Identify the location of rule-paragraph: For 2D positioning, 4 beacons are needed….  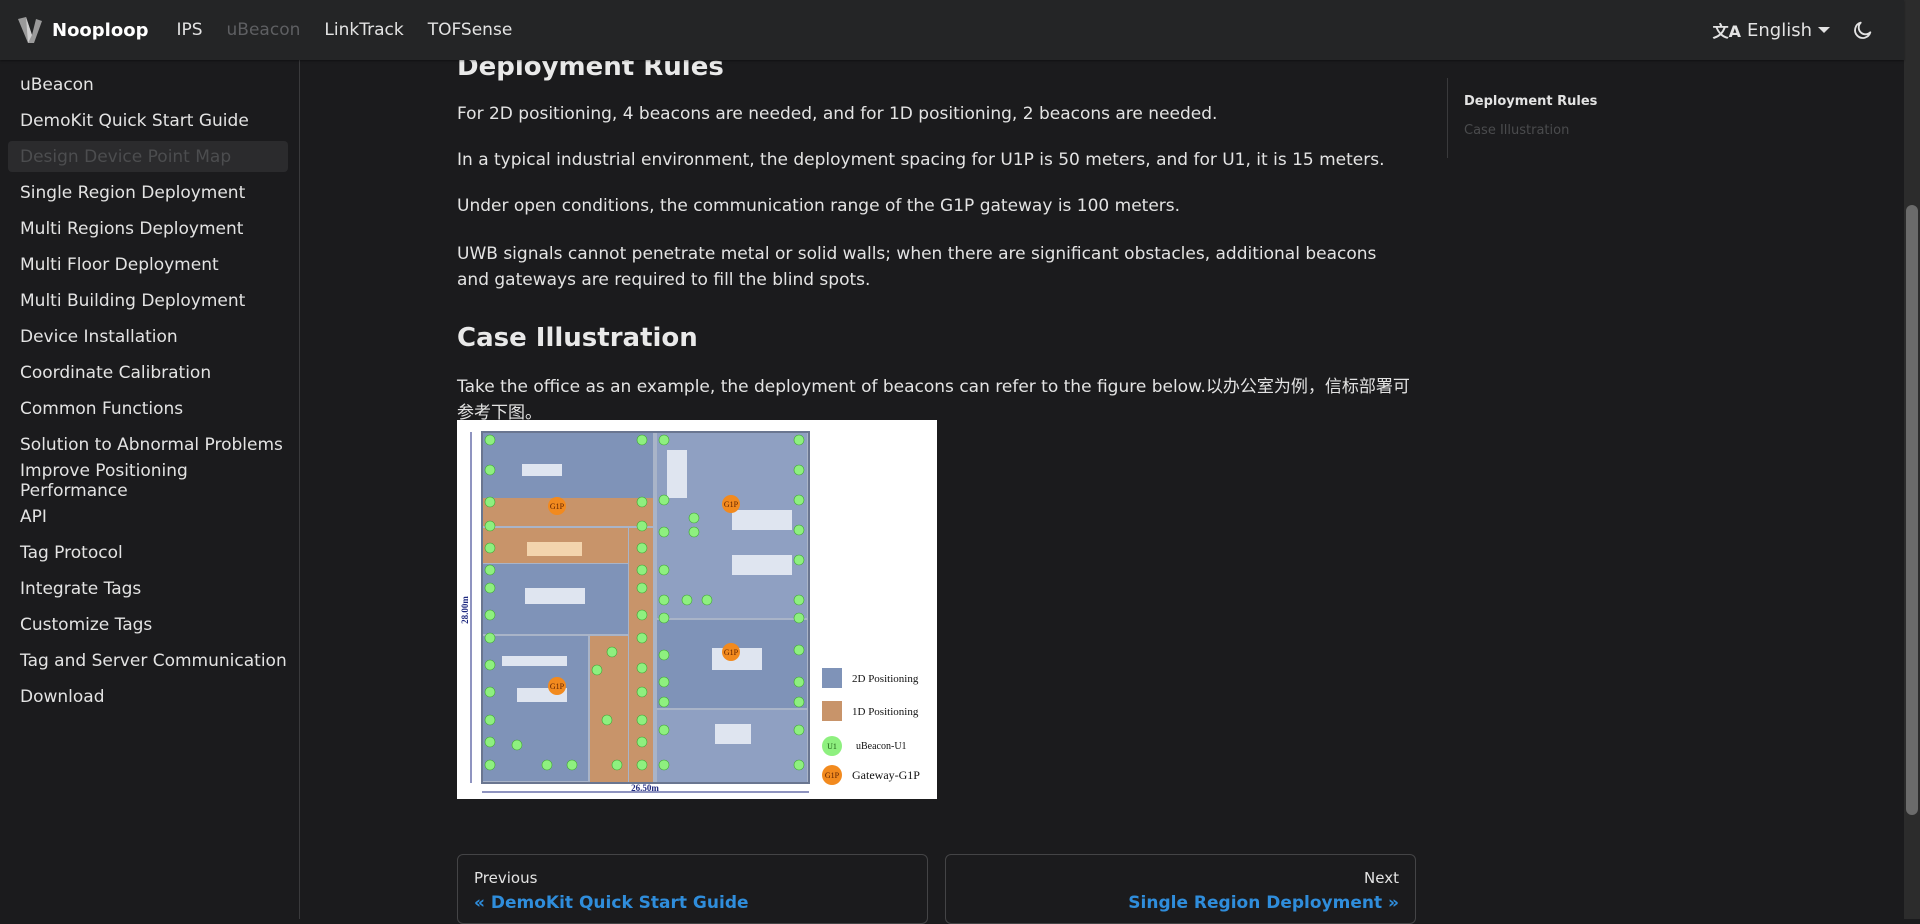
(837, 114).